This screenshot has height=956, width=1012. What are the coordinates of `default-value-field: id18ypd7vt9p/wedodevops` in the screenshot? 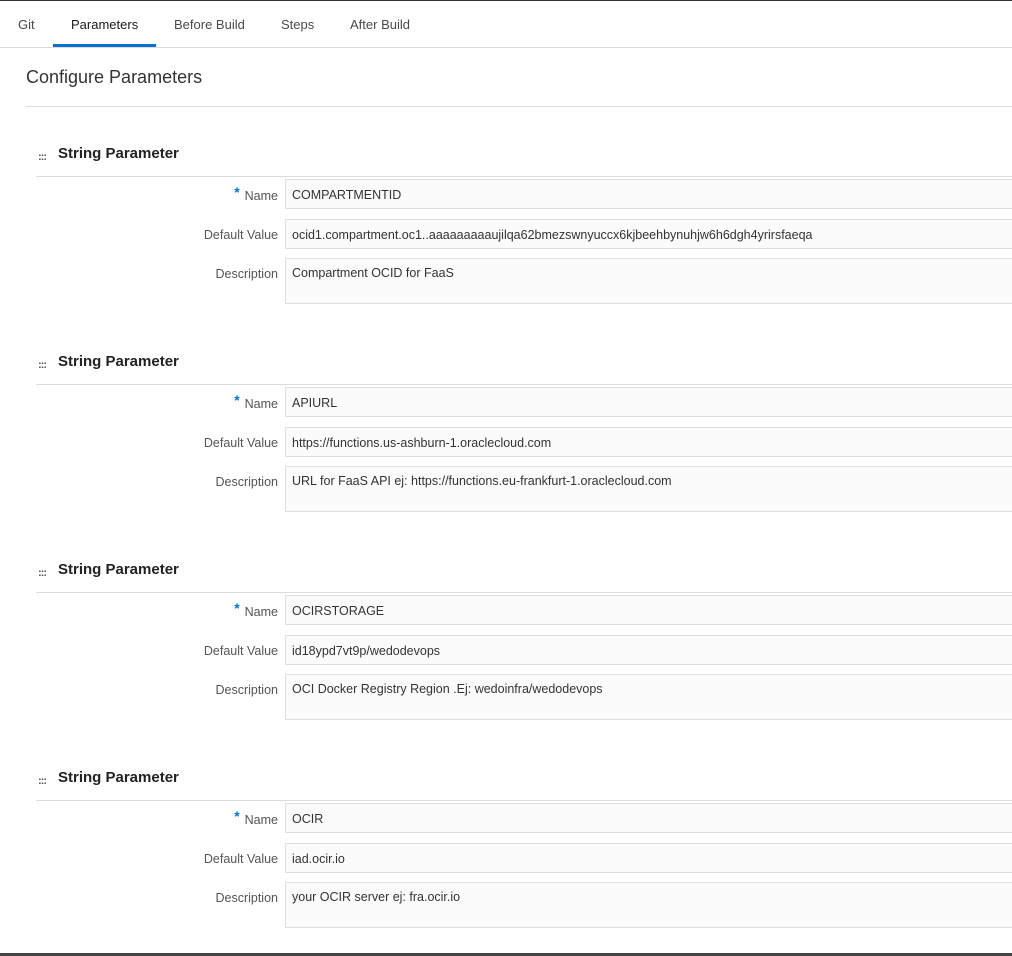 It's located at (648, 650).